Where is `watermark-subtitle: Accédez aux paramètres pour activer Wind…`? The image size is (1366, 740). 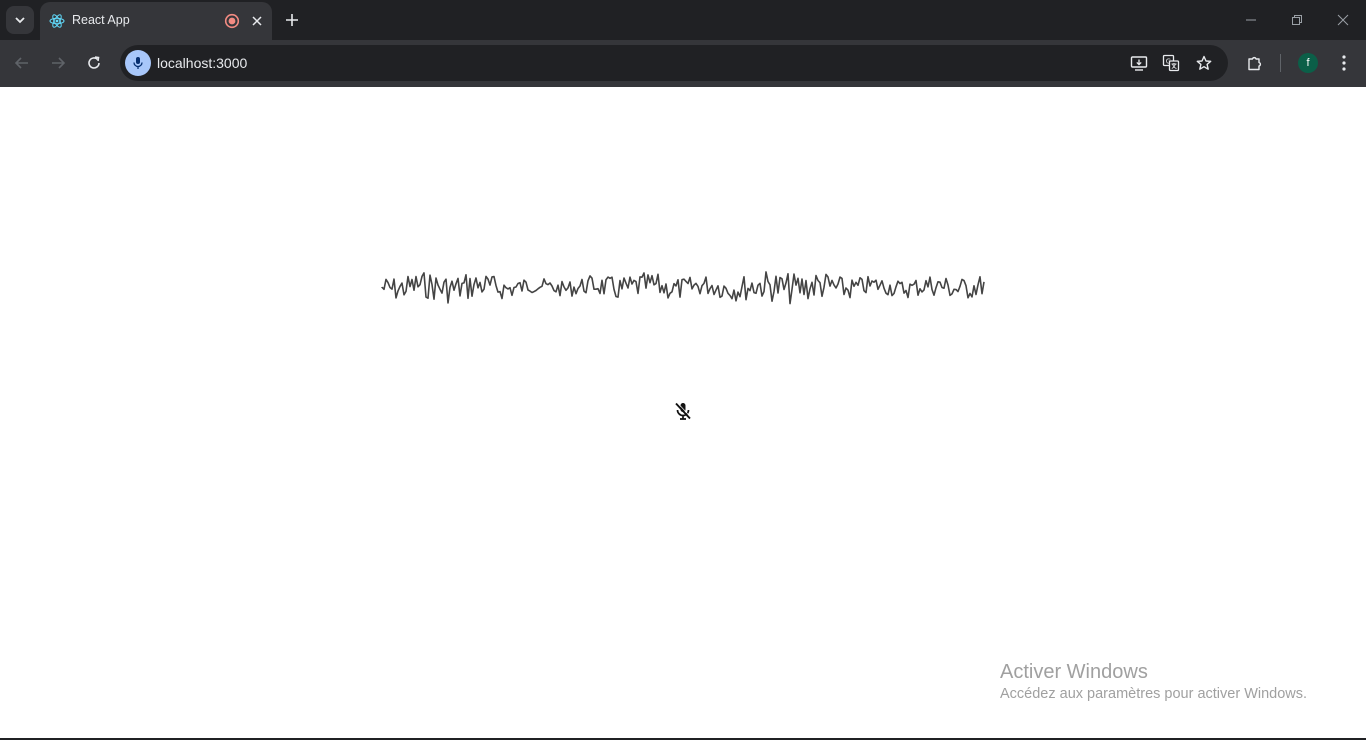 watermark-subtitle: Accédez aux paramètres pour activer Wind… is located at coordinates (1154, 694).